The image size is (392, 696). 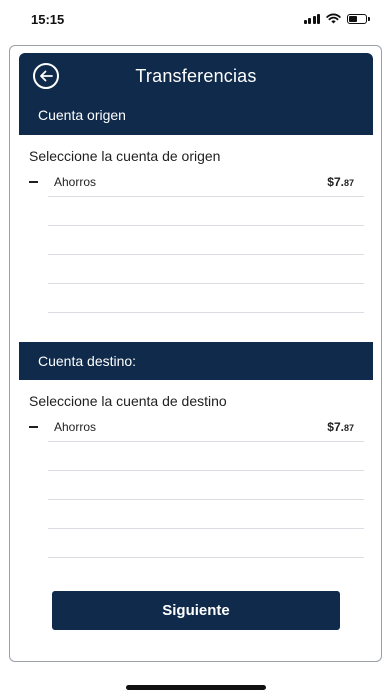 What do you see at coordinates (196, 182) in the screenshot?
I see `account-row-origen: Ahorros $7.87` at bounding box center [196, 182].